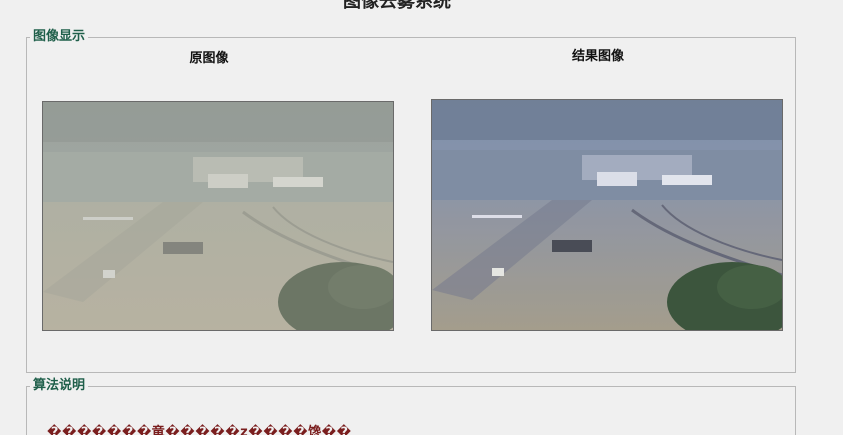 This screenshot has height=435, width=843. I want to click on algorithm-description-group: 算法说明 �������竜�����z����馋��, so click(411, 406).